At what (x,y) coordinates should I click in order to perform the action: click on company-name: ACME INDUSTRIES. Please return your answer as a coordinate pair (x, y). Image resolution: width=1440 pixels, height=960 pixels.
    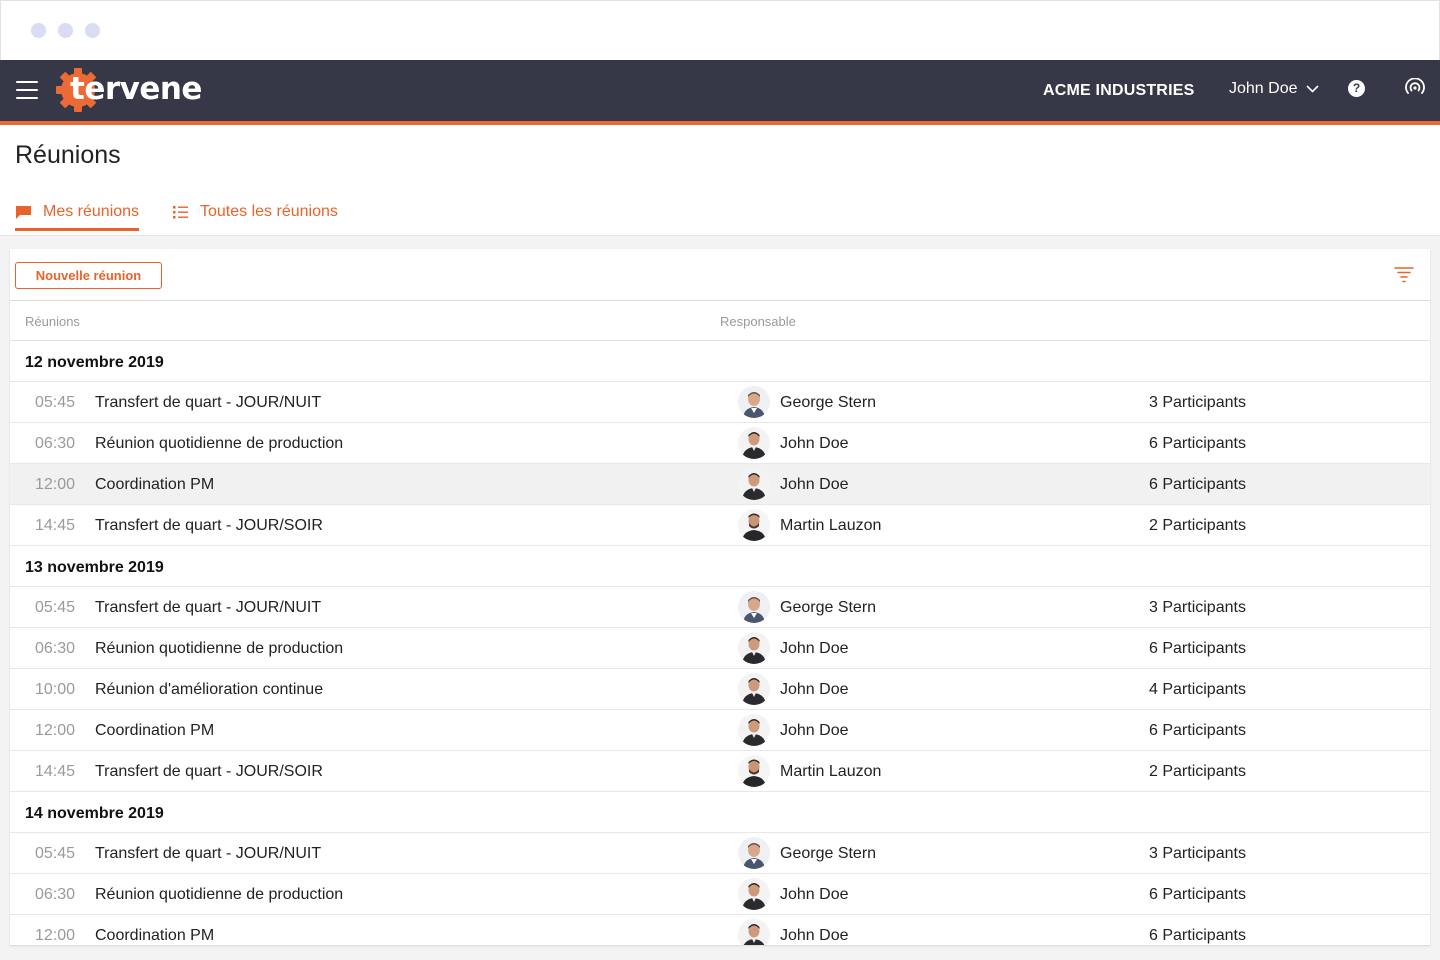
    Looking at the image, I should click on (1118, 91).